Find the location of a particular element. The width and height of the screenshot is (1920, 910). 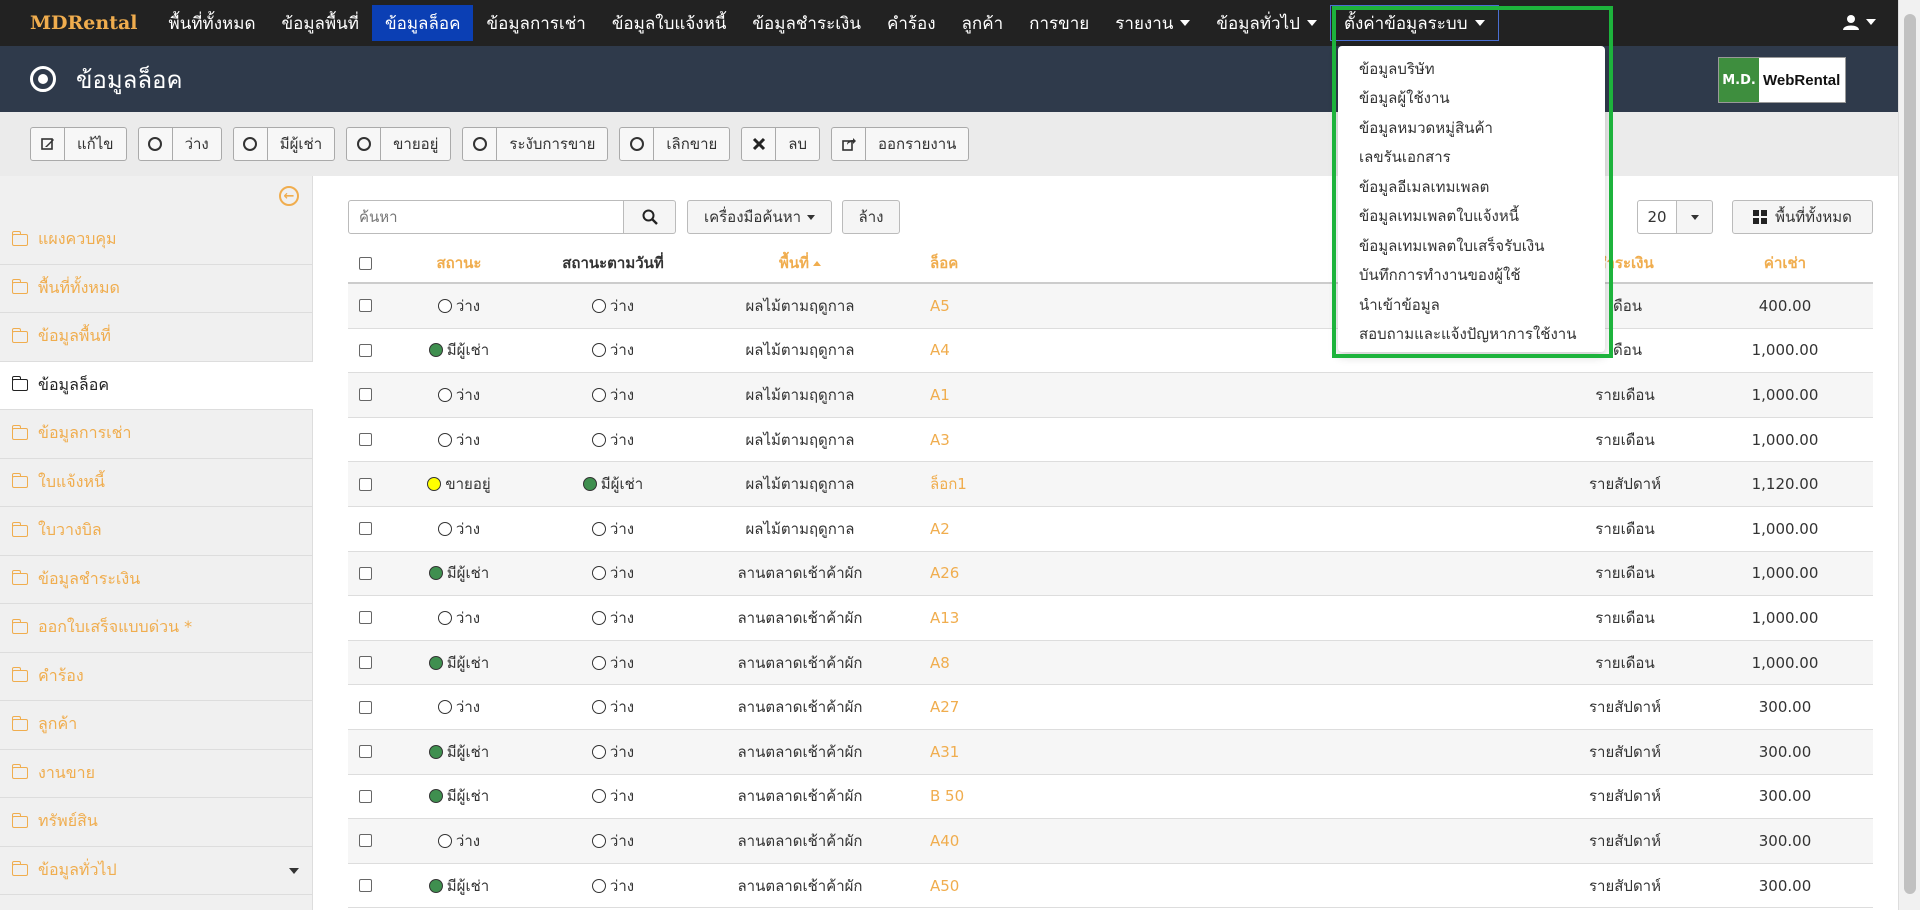

user-menu is located at coordinates (1859, 22).